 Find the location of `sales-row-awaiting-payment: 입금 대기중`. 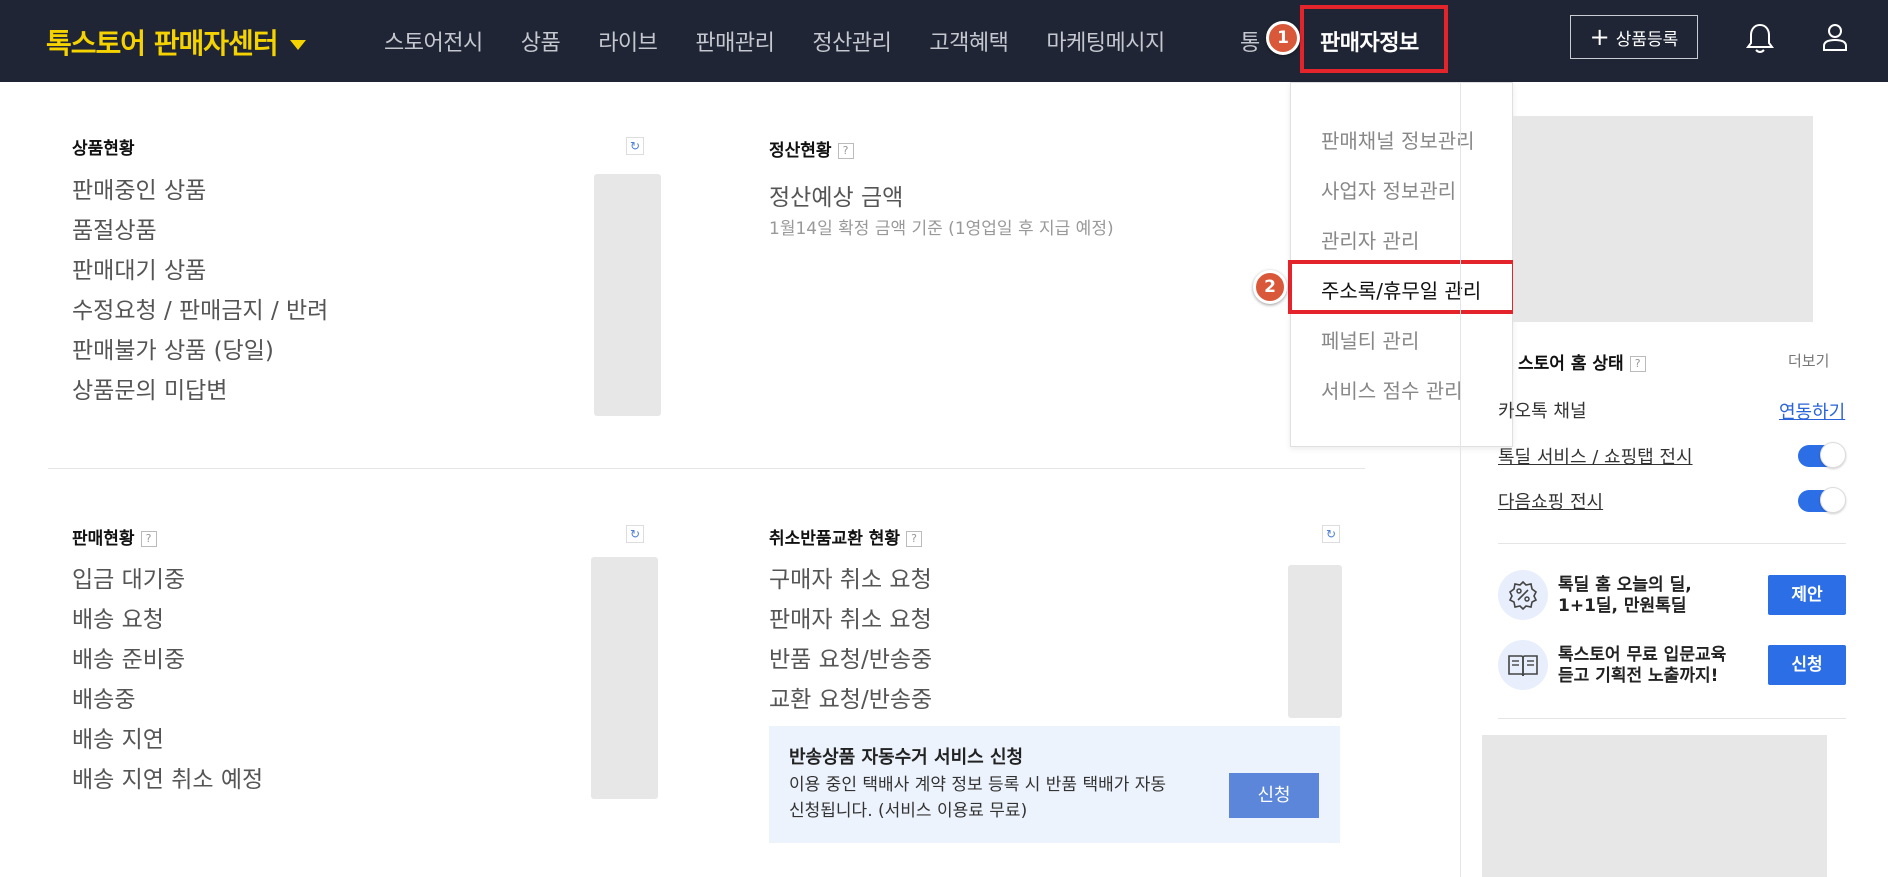

sales-row-awaiting-payment: 입금 대기중 is located at coordinates (167, 580).